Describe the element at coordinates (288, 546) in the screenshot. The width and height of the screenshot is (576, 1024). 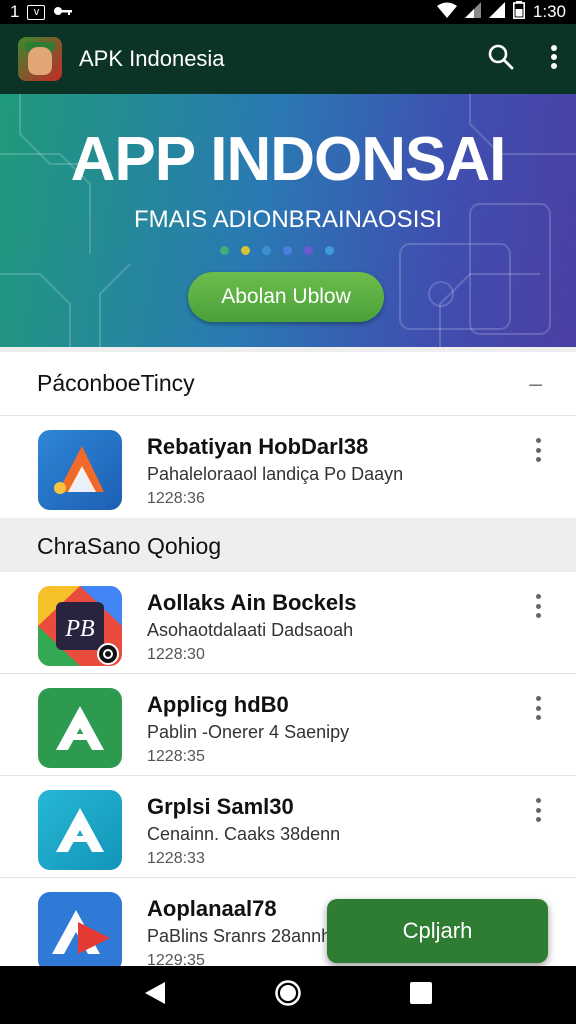
I see `section-header-2: ChraSano Qohiog` at that location.